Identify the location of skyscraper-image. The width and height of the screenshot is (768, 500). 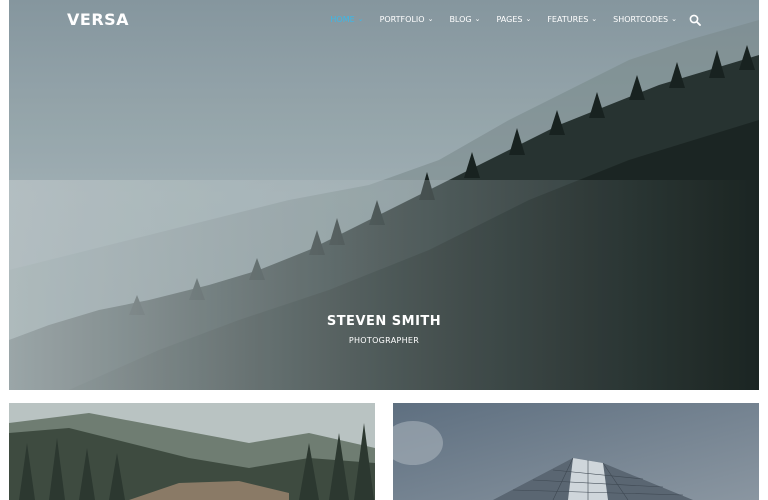
(576, 451).